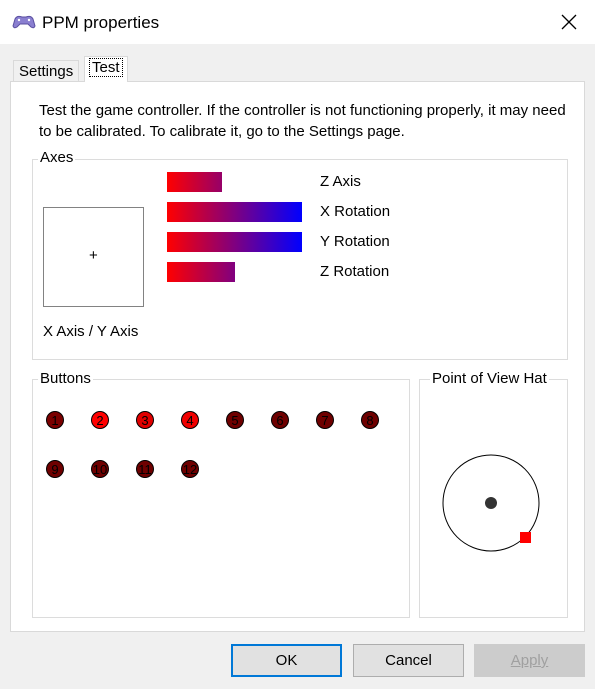  I want to click on button-indicator-label: 4, so click(190, 420).